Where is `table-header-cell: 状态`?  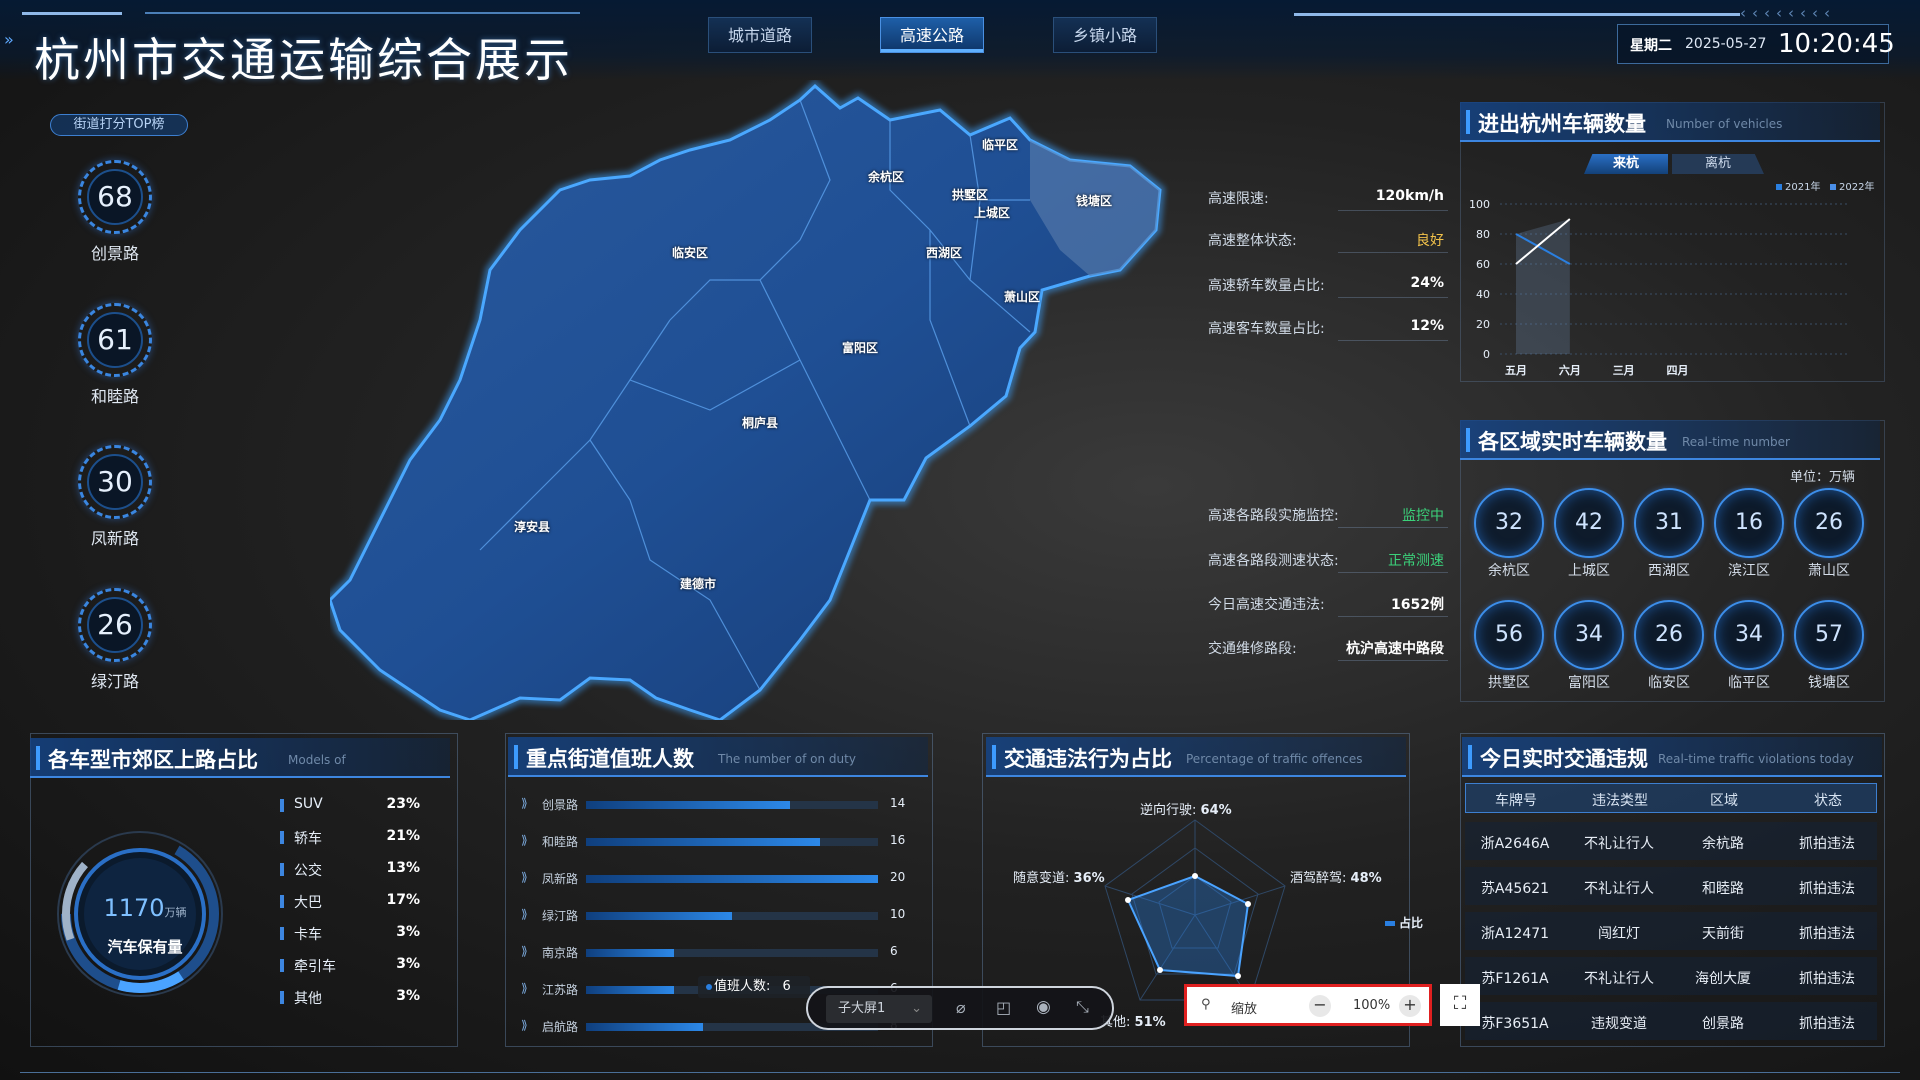 table-header-cell: 状态 is located at coordinates (1828, 801).